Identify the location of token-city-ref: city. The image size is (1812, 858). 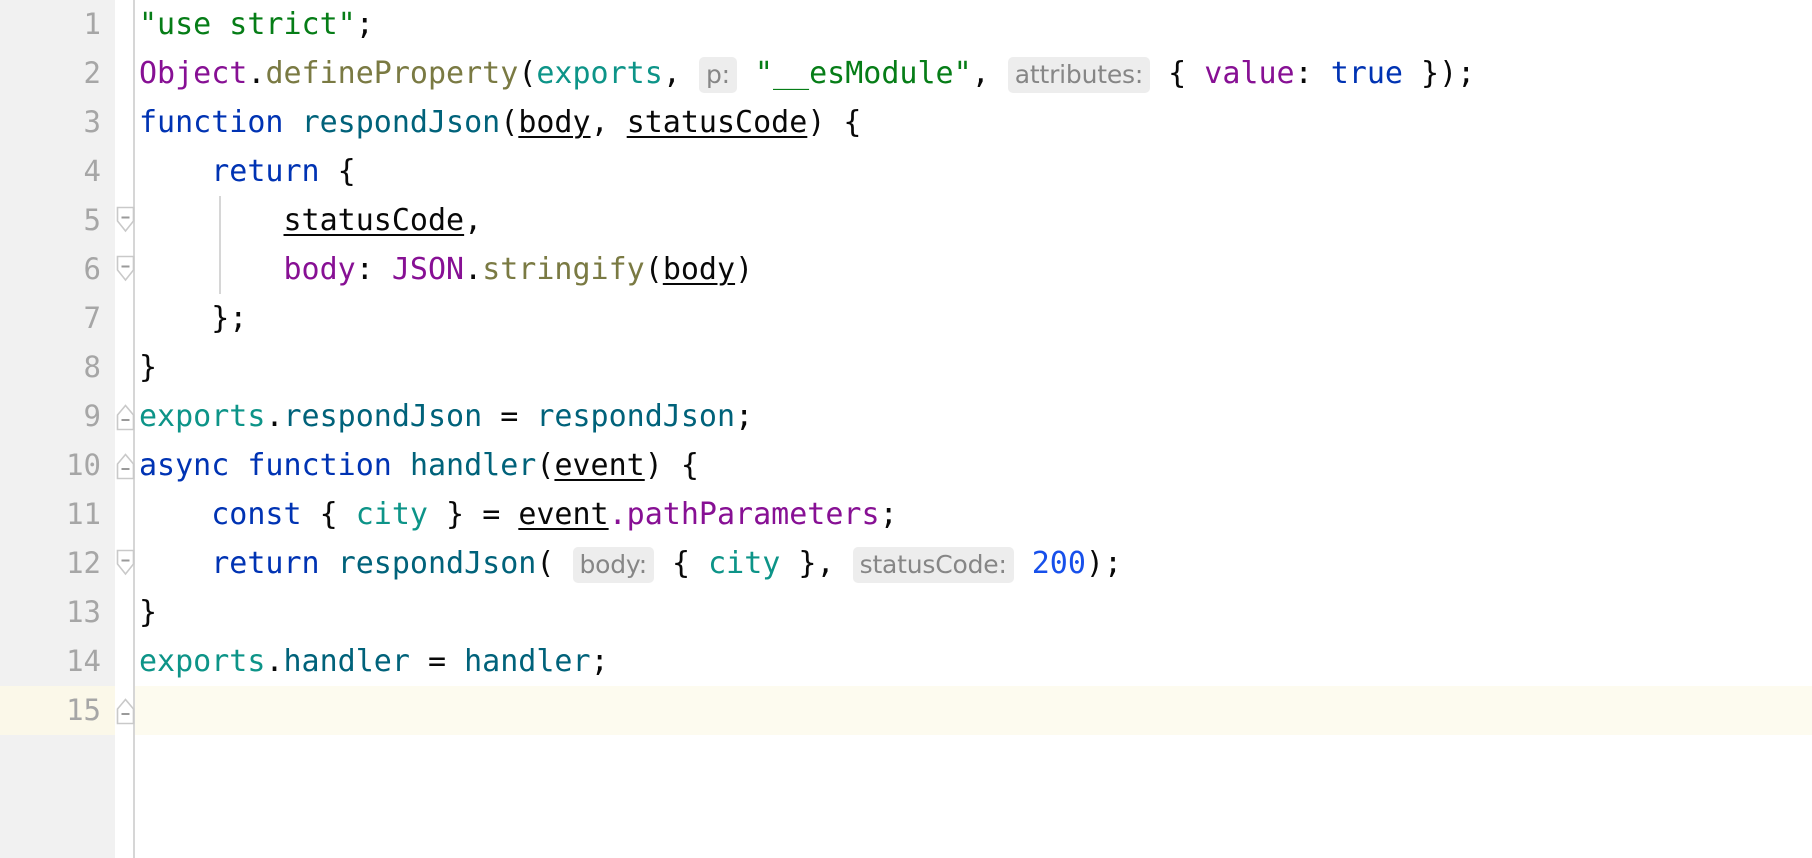
(744, 563).